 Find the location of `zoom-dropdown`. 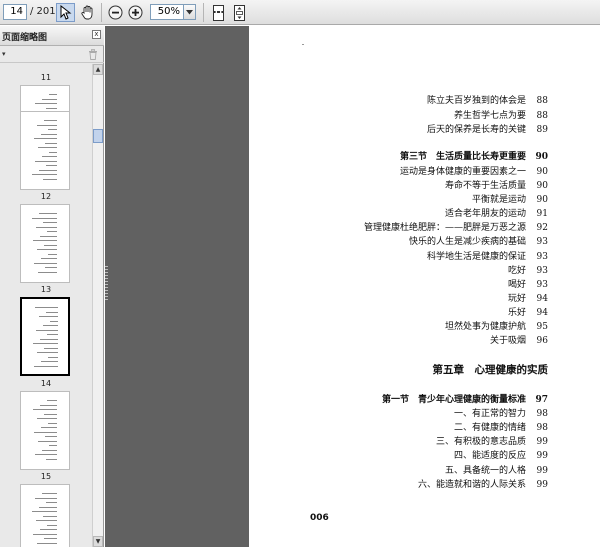

zoom-dropdown is located at coordinates (190, 12).